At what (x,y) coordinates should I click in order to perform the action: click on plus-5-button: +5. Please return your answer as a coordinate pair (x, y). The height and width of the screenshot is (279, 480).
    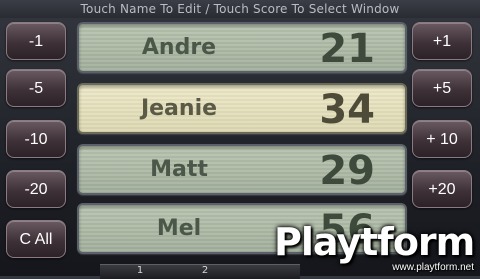
    Looking at the image, I should click on (442, 88).